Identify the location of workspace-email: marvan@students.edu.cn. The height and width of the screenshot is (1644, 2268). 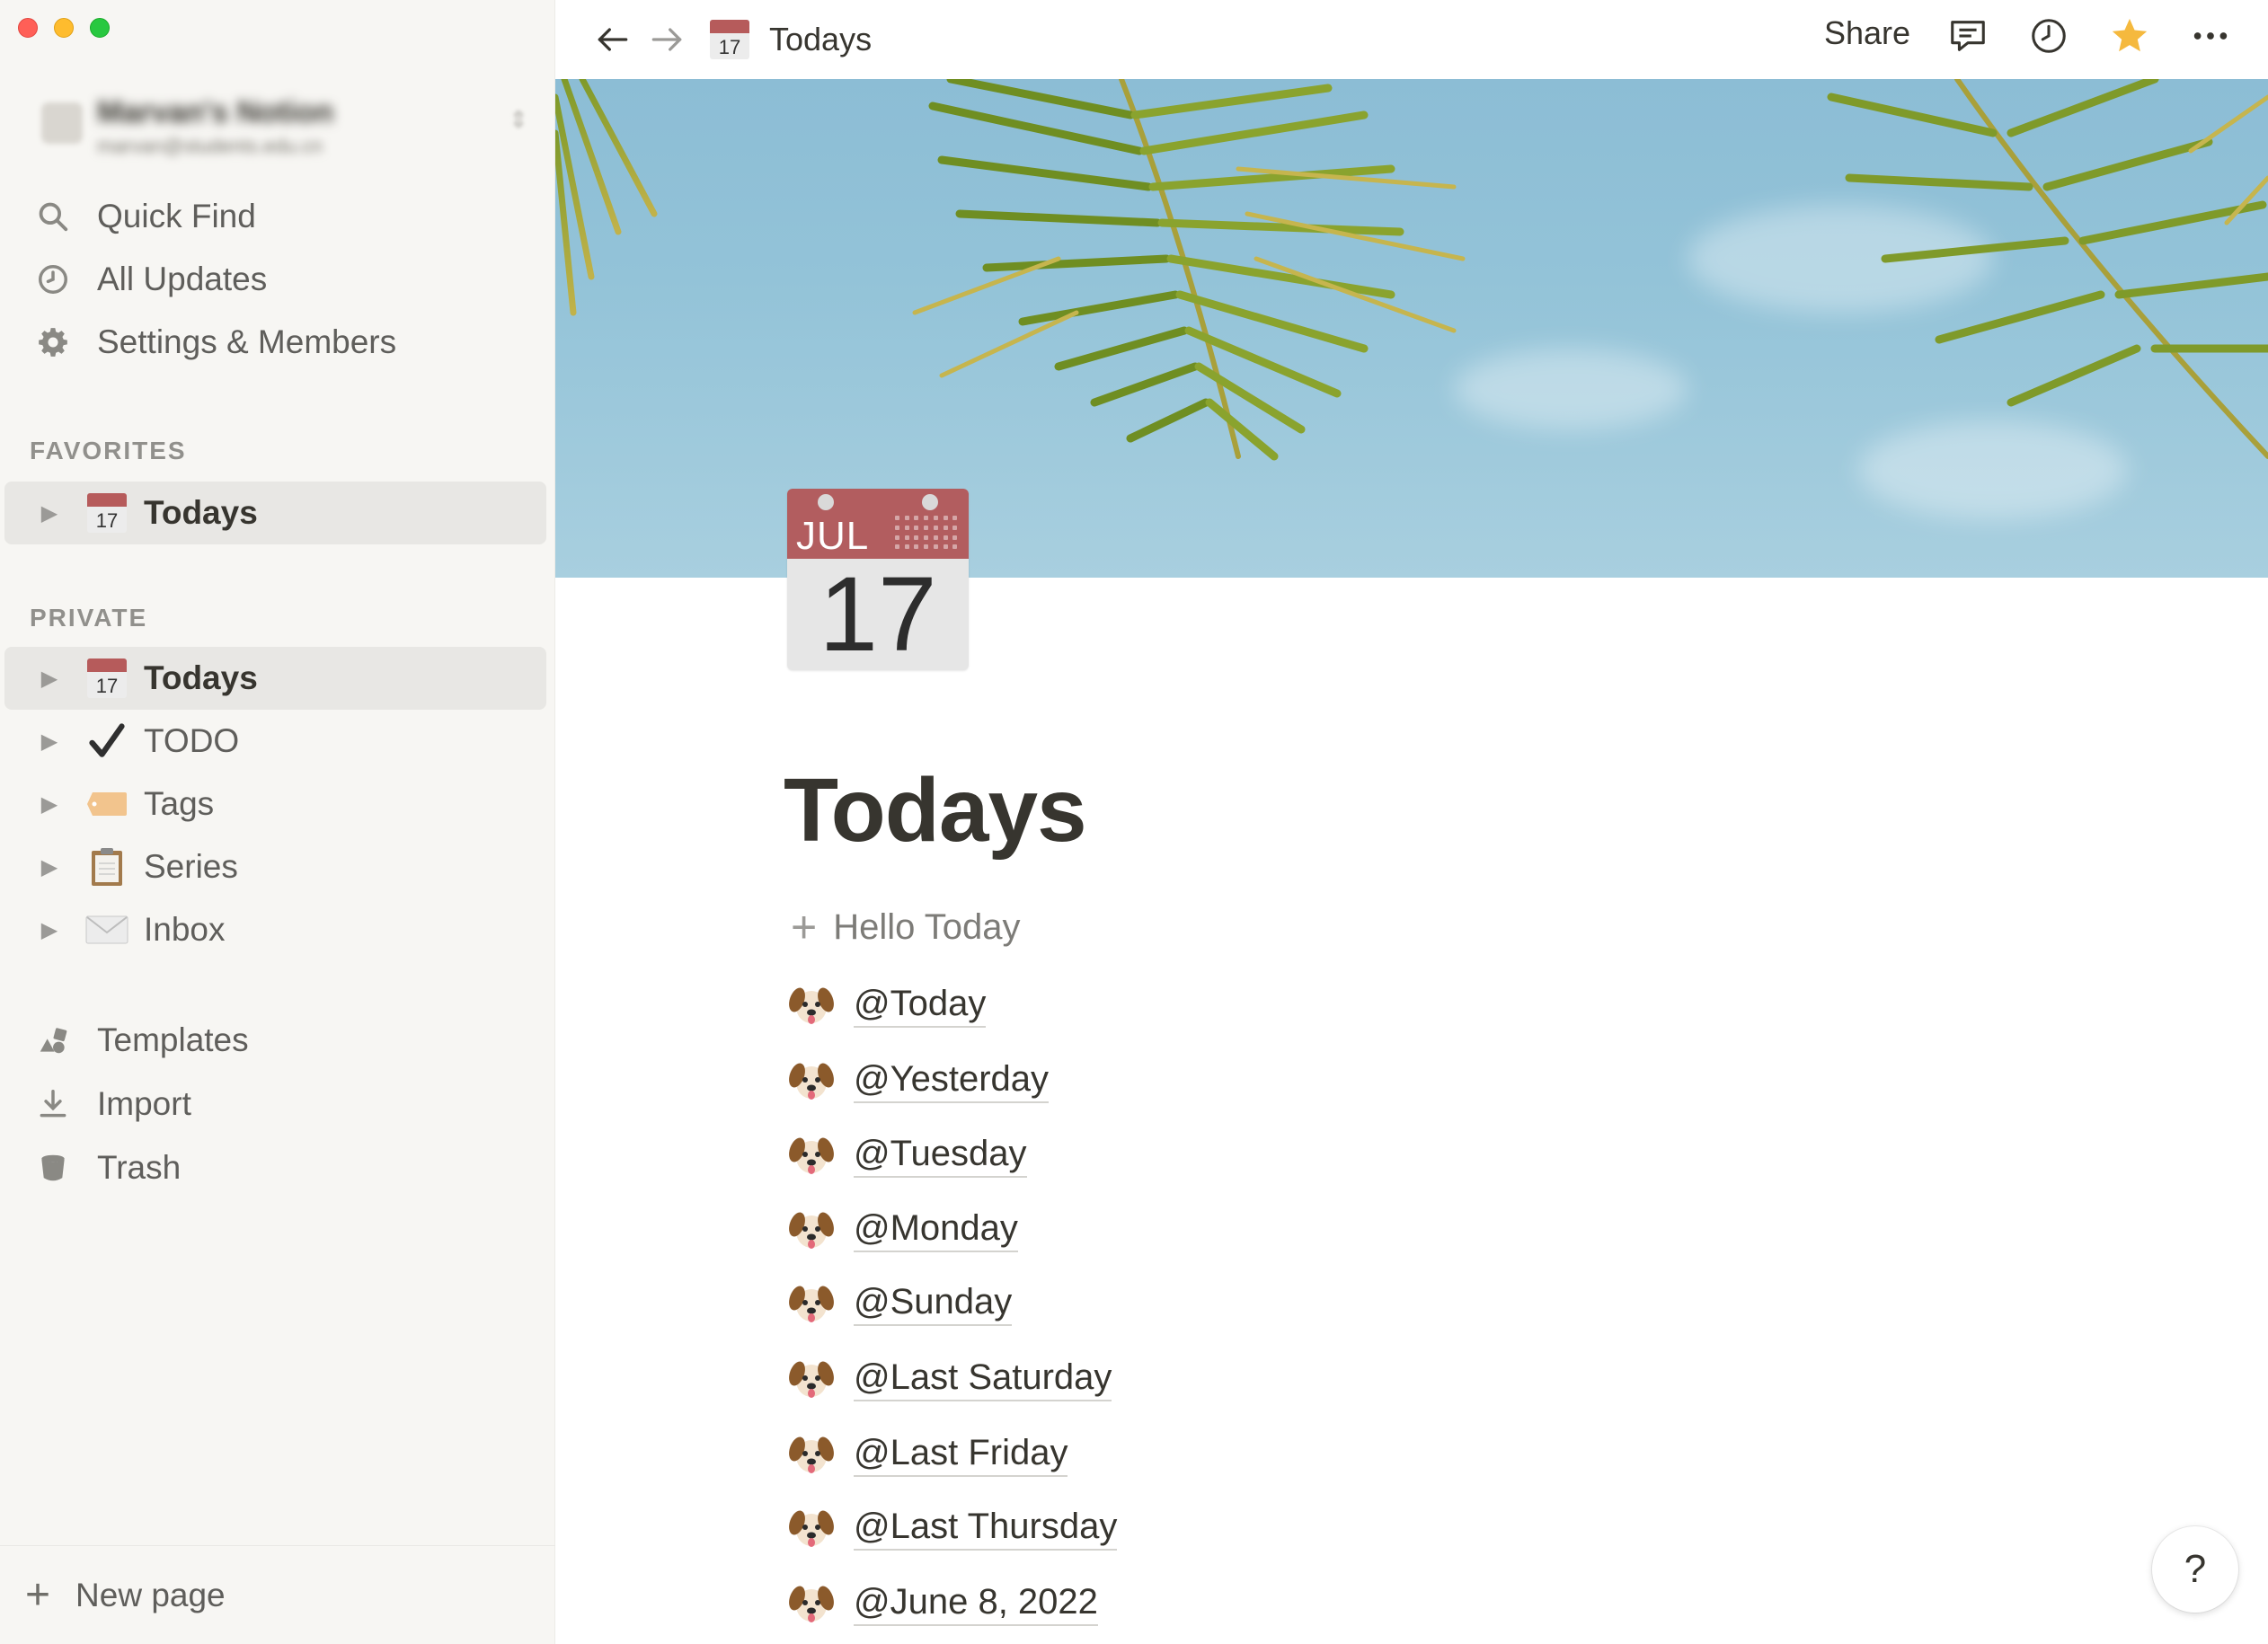
(210, 146).